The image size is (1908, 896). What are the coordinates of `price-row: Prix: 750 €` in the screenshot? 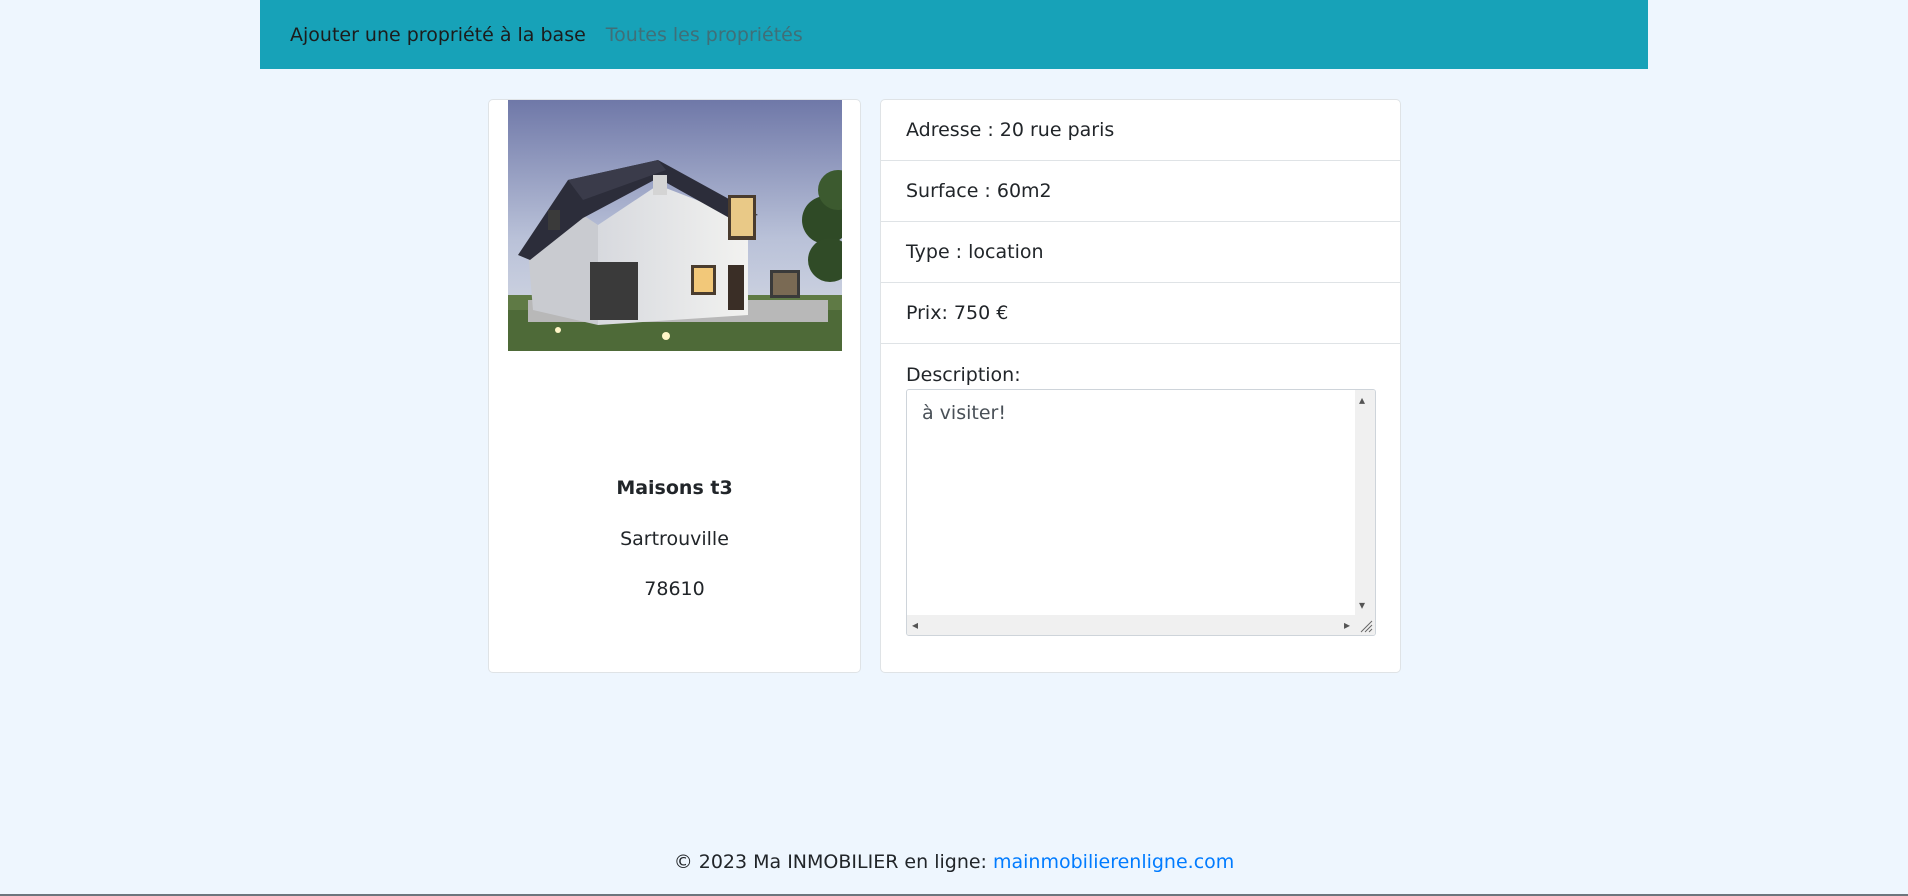 It's located at (1140, 313).